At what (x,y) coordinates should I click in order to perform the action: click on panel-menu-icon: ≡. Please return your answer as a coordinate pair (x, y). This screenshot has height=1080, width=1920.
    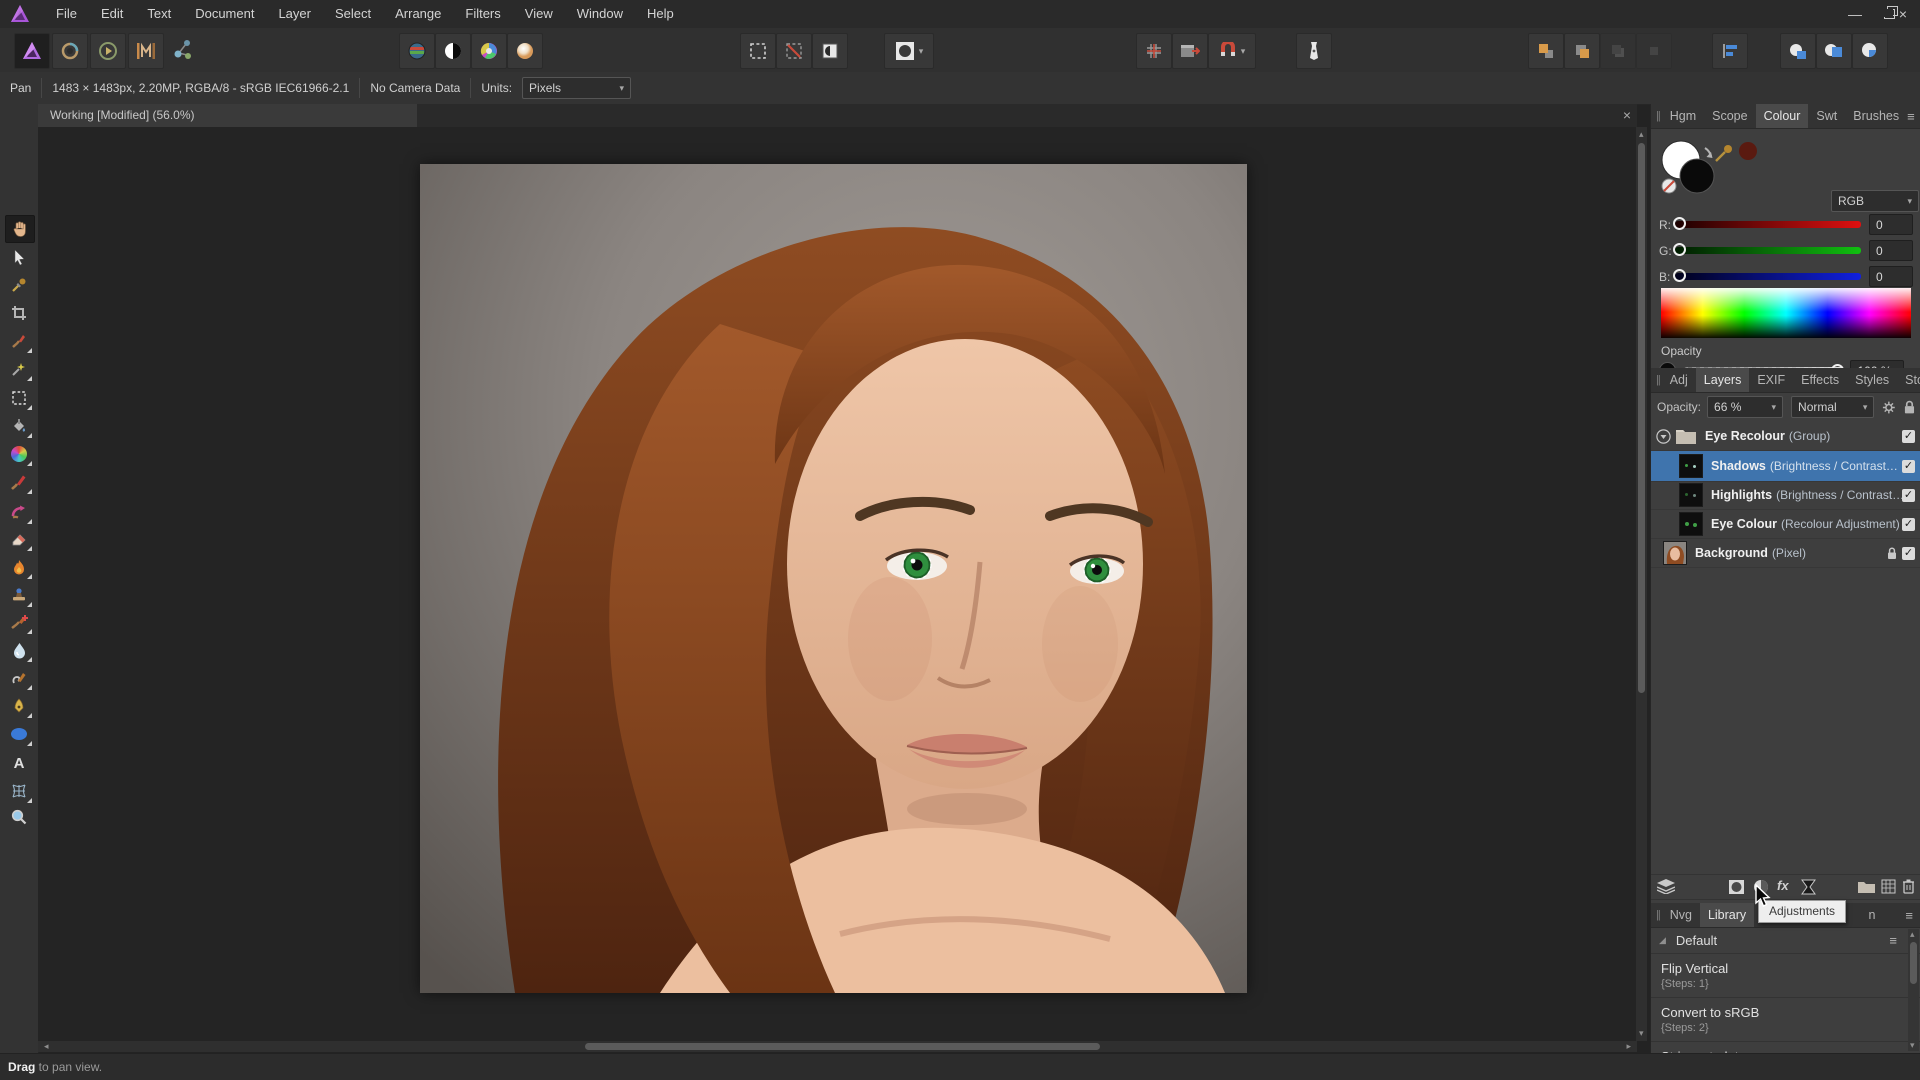
    Looking at the image, I should click on (1911, 116).